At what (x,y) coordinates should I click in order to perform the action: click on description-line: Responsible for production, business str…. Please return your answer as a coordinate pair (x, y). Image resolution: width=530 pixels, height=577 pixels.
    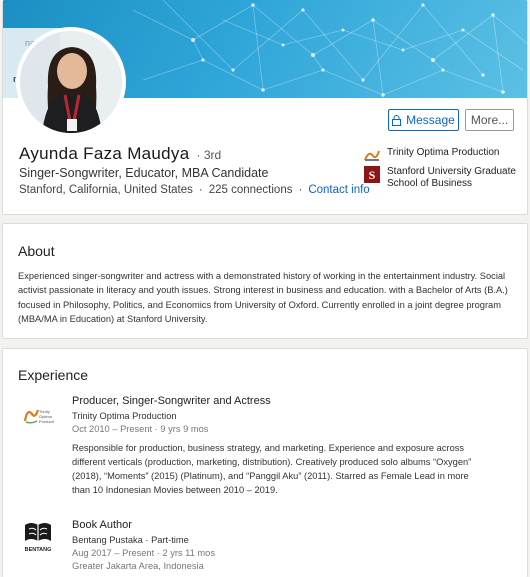
    Looking at the image, I should click on (268, 448).